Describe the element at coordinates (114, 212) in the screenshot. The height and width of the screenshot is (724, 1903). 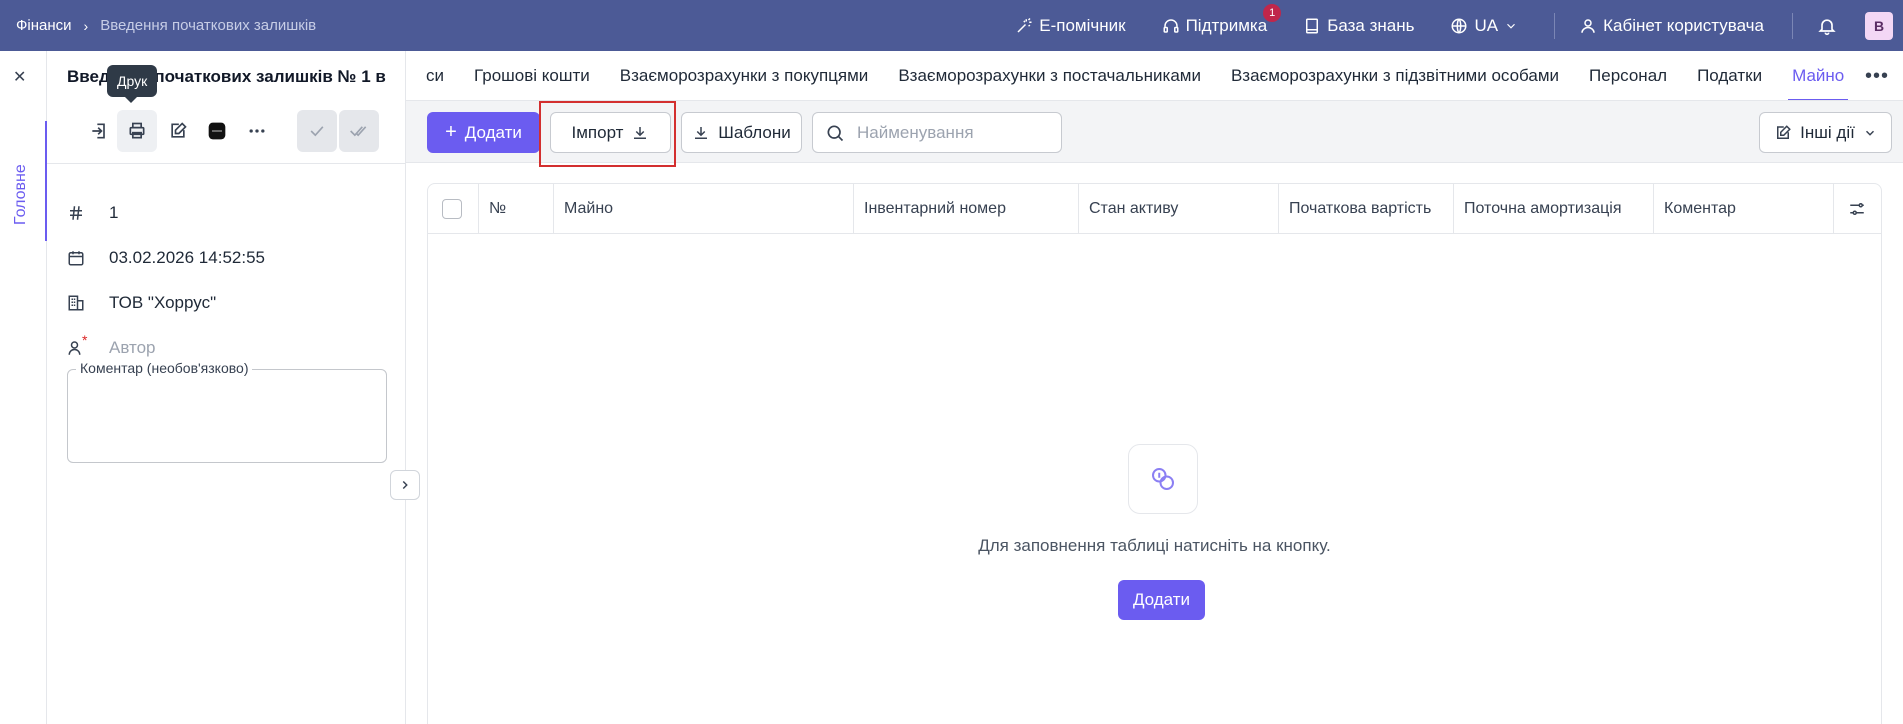
I see `document-number: 1` at that location.